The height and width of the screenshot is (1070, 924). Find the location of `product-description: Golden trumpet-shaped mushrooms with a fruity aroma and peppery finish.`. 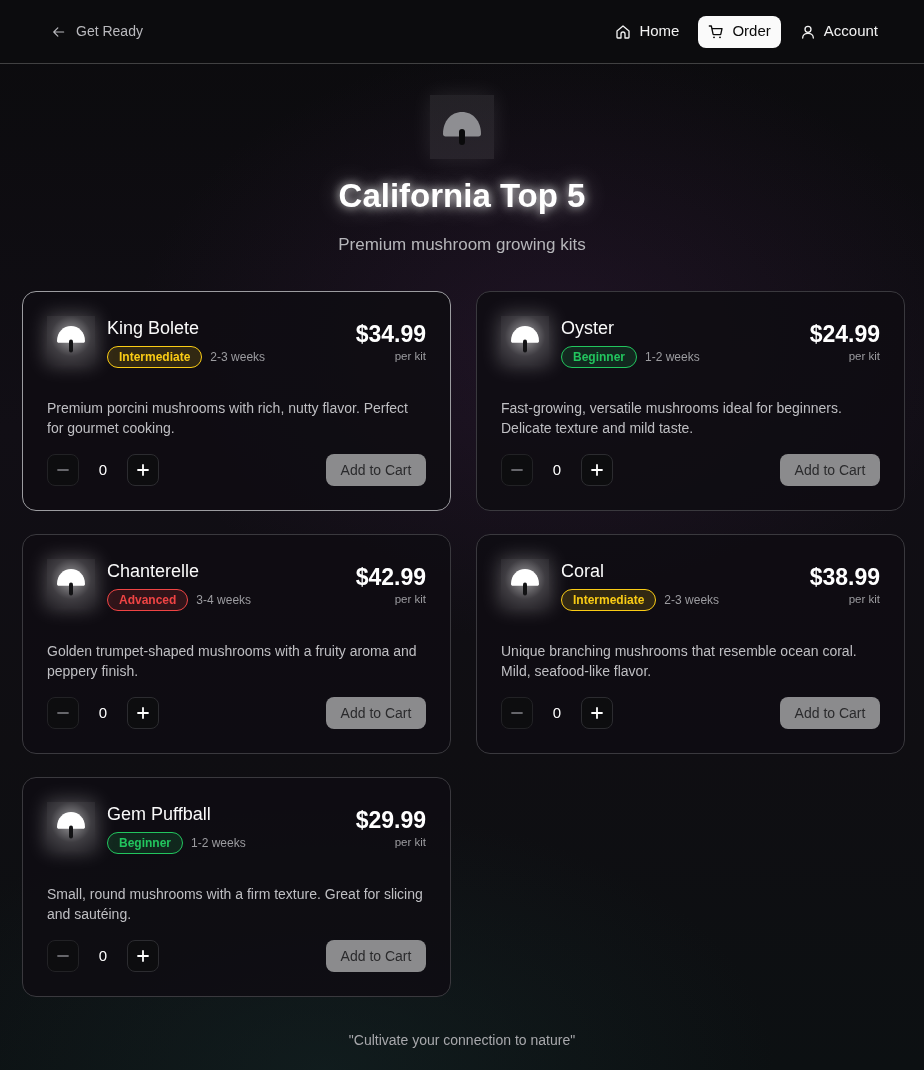

product-description: Golden trumpet-shaped mushrooms with a fruity aroma and peppery finish. is located at coordinates (232, 661).